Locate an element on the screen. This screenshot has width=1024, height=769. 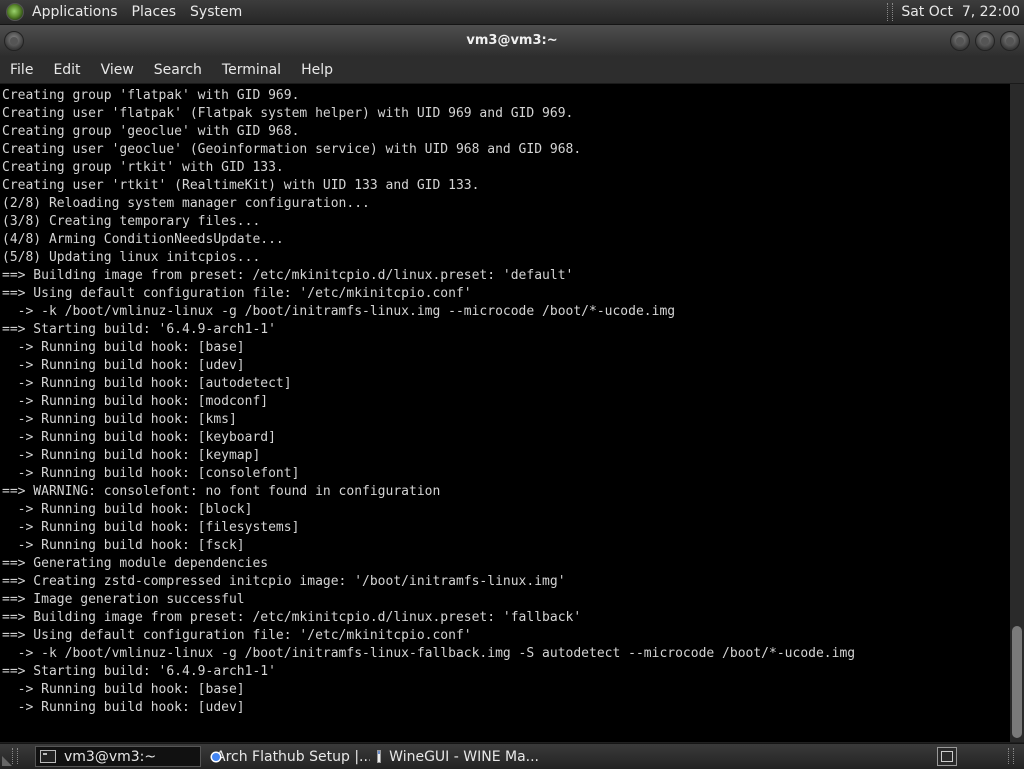
terminal-line: Creating group 'geoclue' with GID 968. is located at coordinates (151, 131).